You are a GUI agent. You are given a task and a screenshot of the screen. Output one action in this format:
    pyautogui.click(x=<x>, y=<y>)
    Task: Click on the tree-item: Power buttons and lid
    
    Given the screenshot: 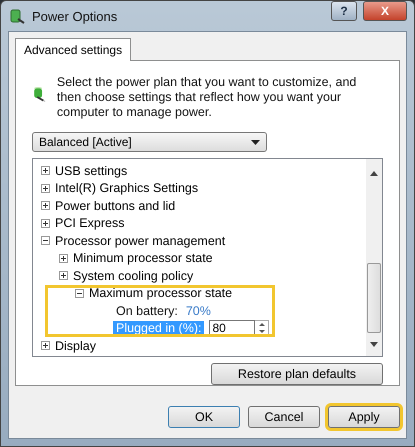 What is the action you would take?
    pyautogui.click(x=115, y=205)
    